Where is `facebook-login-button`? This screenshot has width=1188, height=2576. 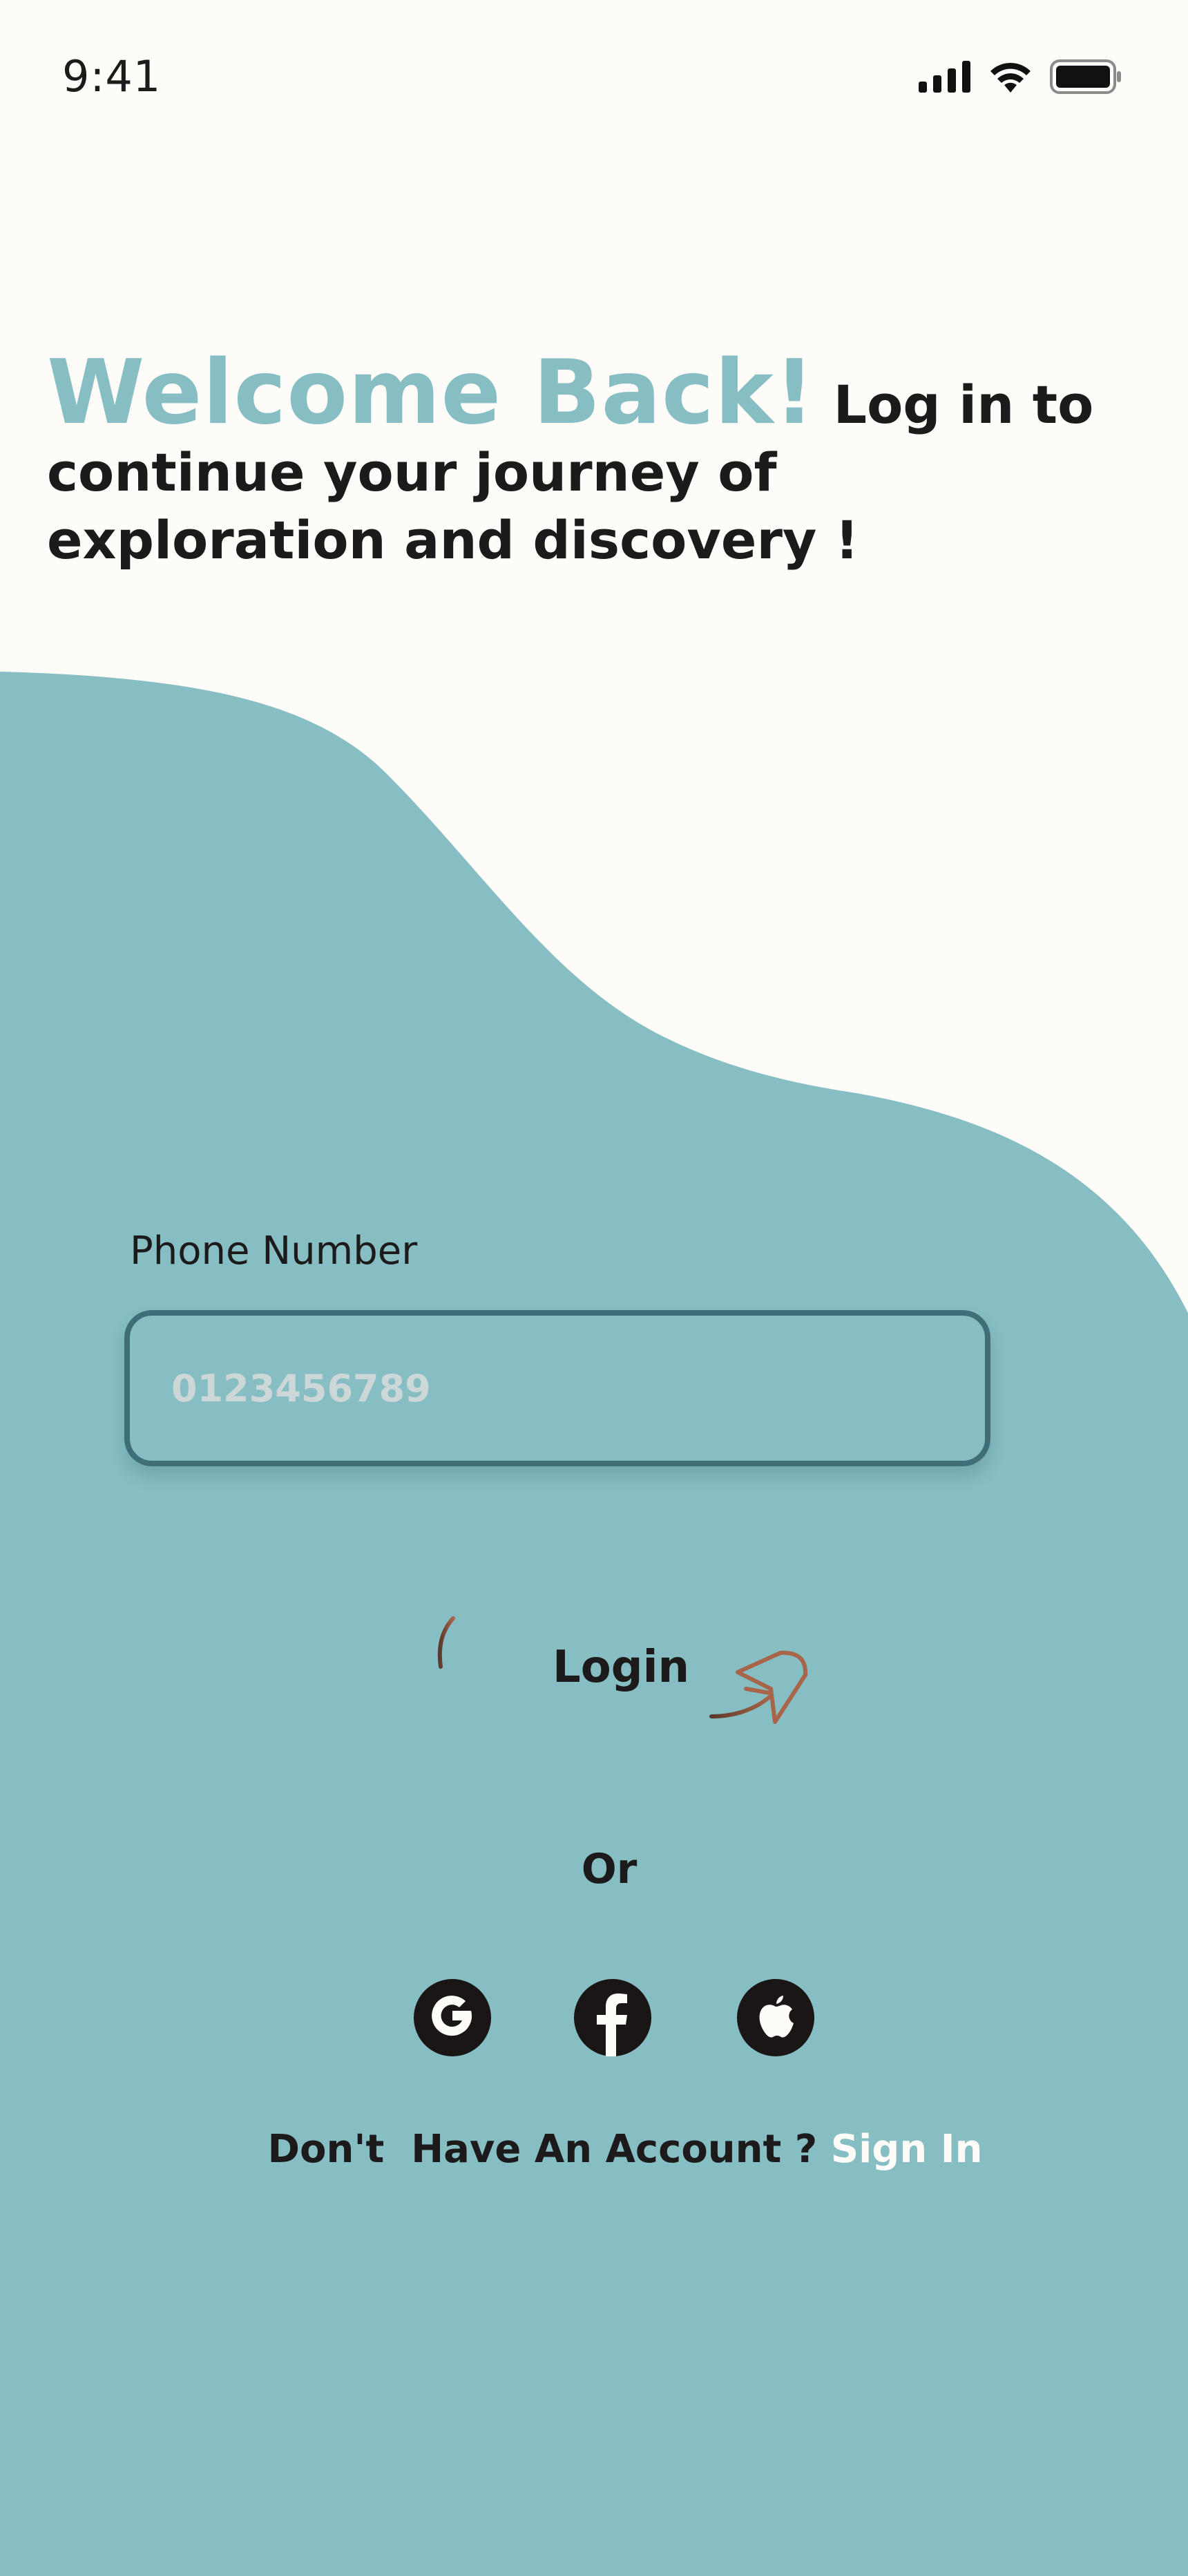 facebook-login-button is located at coordinates (612, 2017).